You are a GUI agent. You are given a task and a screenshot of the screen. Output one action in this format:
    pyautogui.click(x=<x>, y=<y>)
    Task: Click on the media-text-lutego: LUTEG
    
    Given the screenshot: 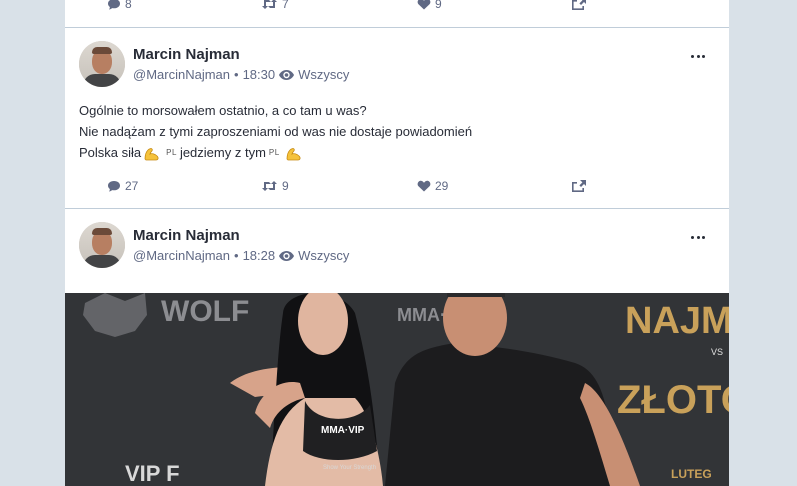 What is the action you would take?
    pyautogui.click(x=691, y=474)
    